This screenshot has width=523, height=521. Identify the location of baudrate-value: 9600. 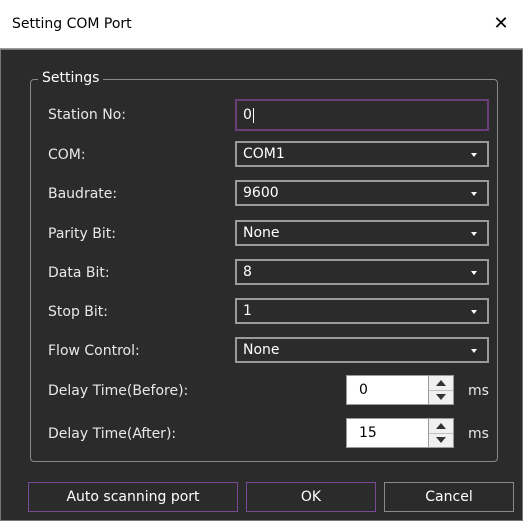
(261, 193).